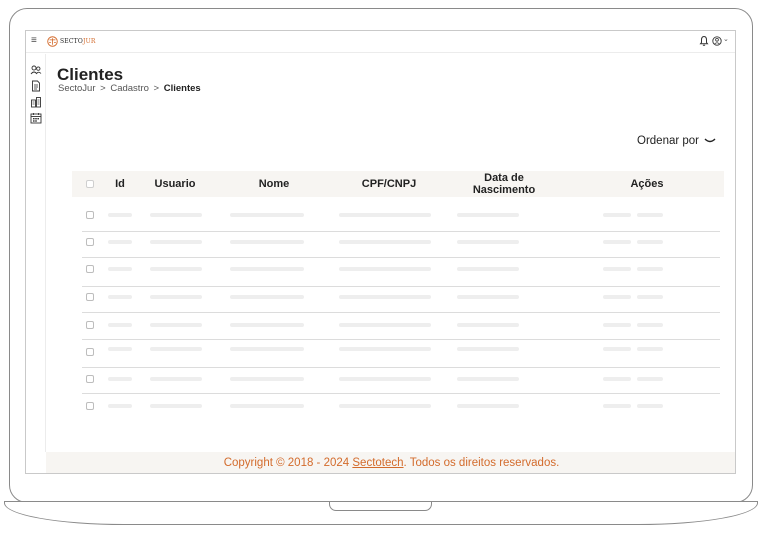 This screenshot has height=535, width=762. Describe the element at coordinates (175, 184) in the screenshot. I see `column-header-usuario: Usuario` at that location.